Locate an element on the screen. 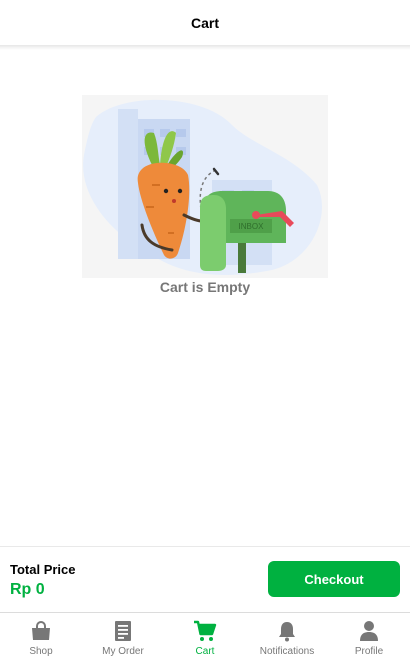 The width and height of the screenshot is (410, 661). tab-cart: Cart is located at coordinates (205, 637).